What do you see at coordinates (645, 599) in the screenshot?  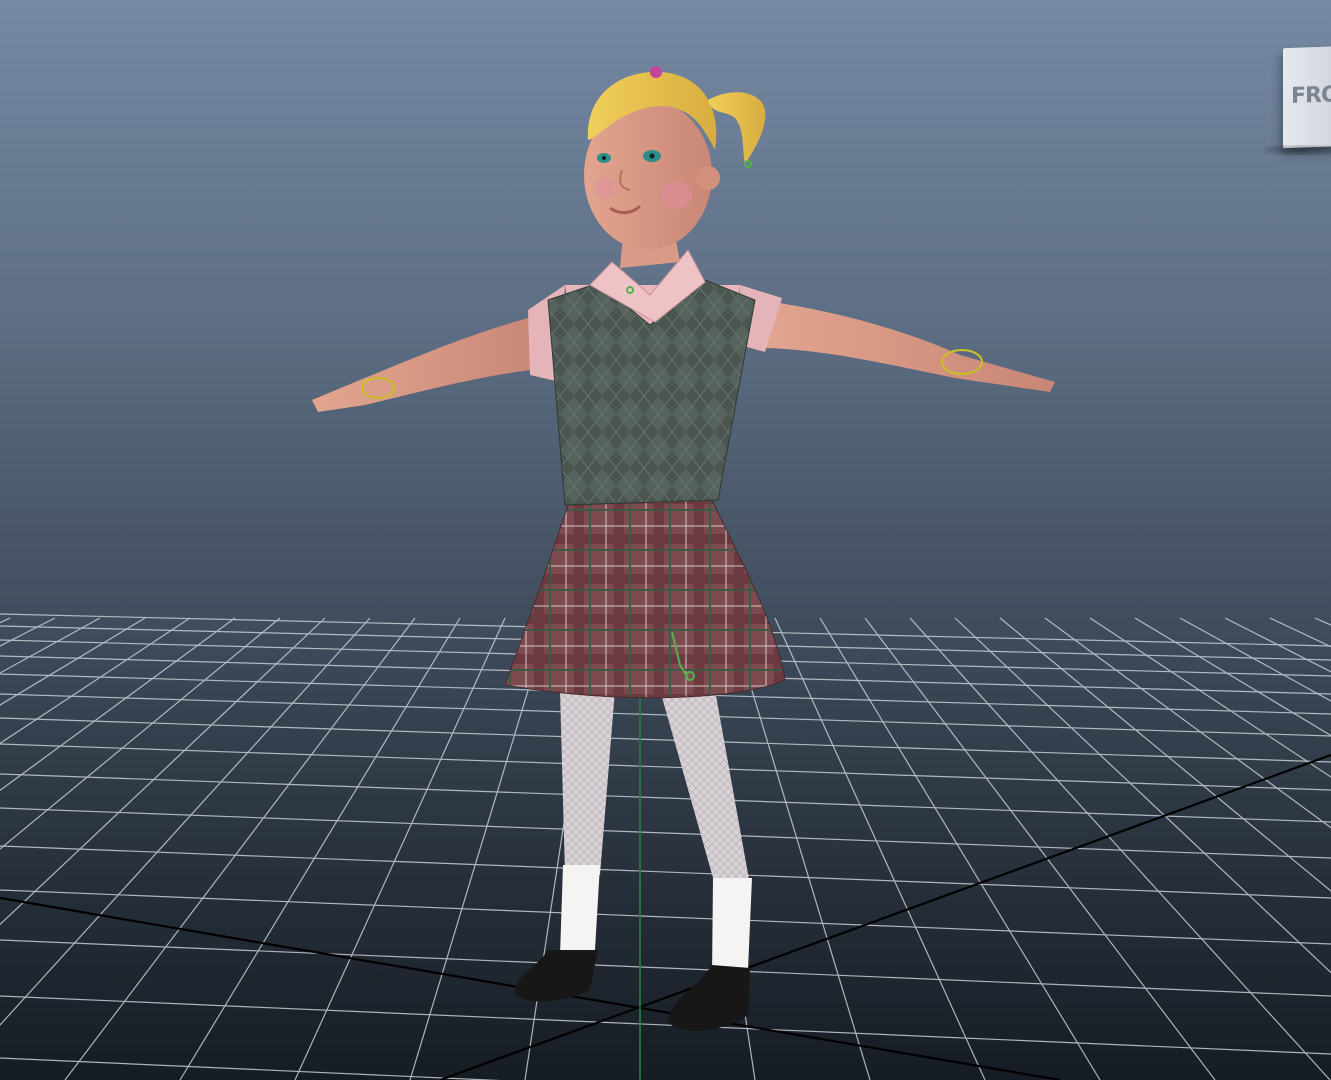 I see `plaid-skirt` at bounding box center [645, 599].